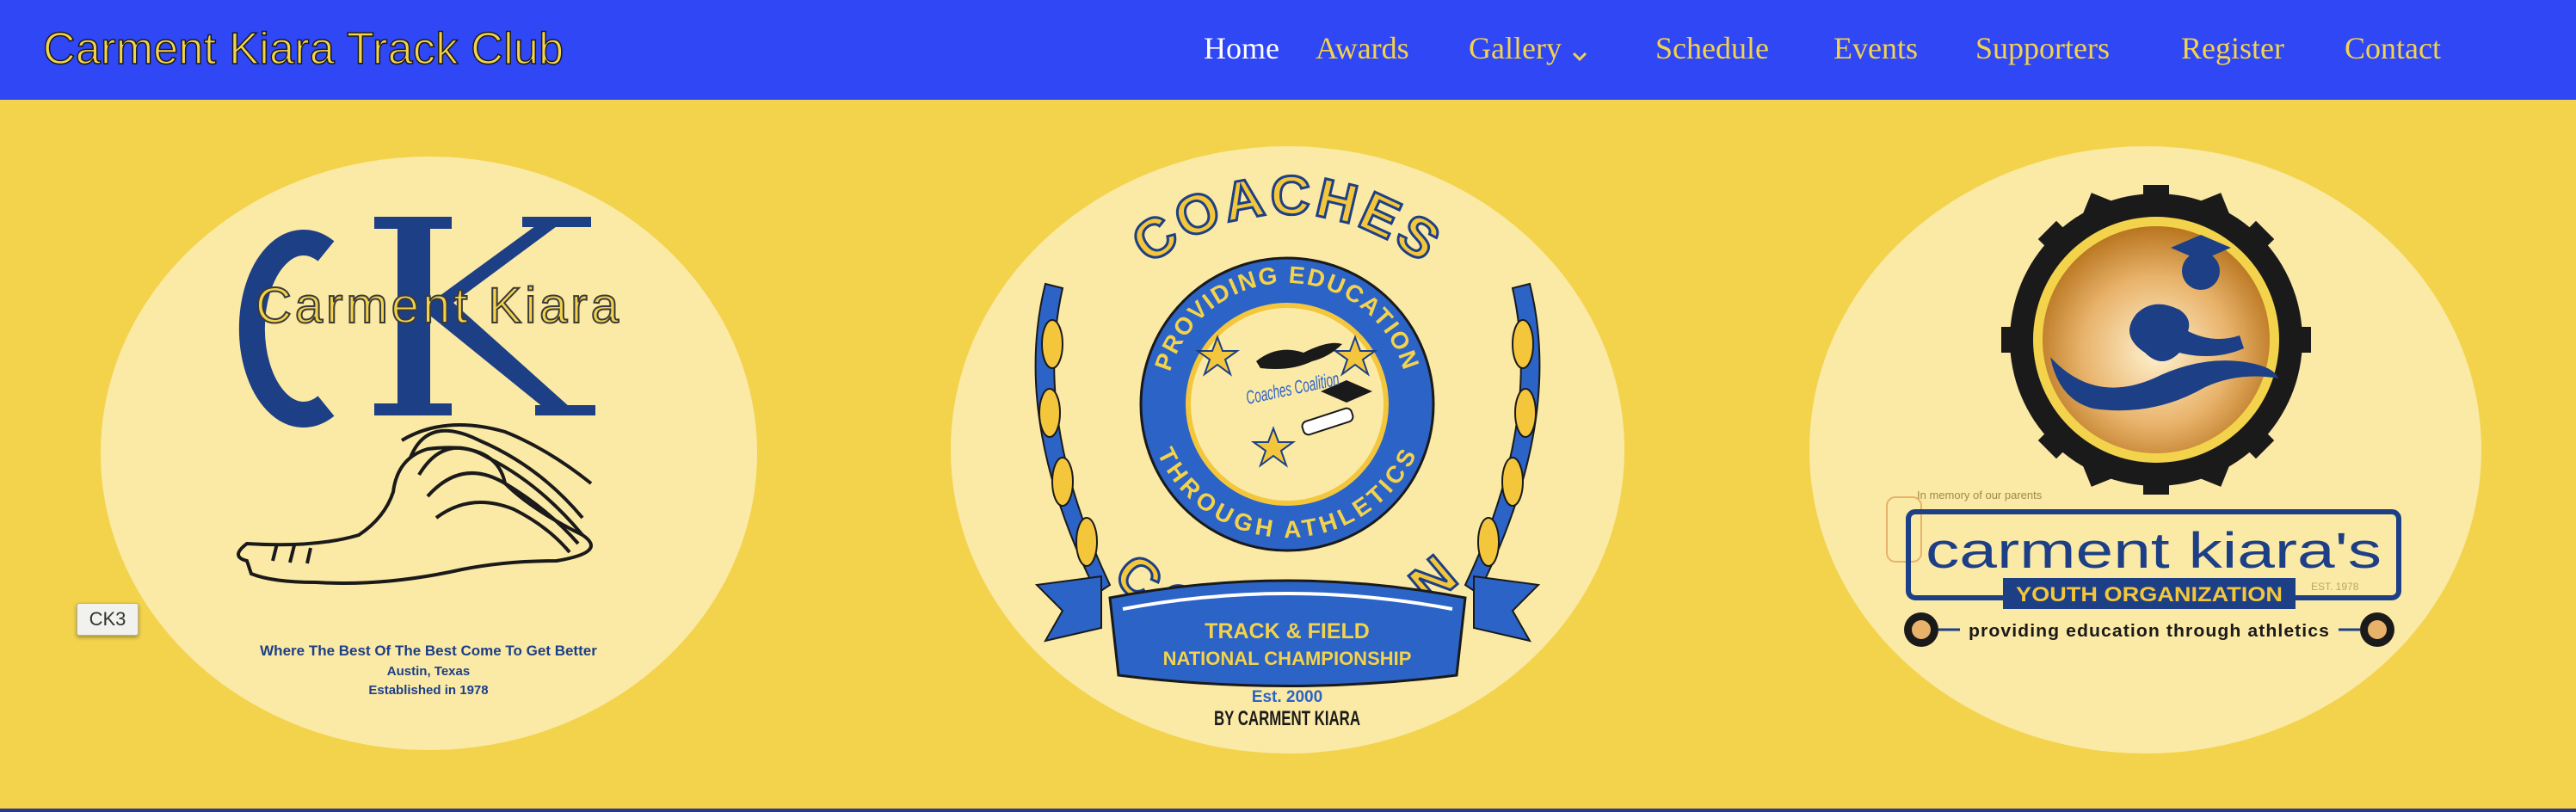 This screenshot has height=812, width=2576. I want to click on youth-est: EST. 1978, so click(2335, 587).